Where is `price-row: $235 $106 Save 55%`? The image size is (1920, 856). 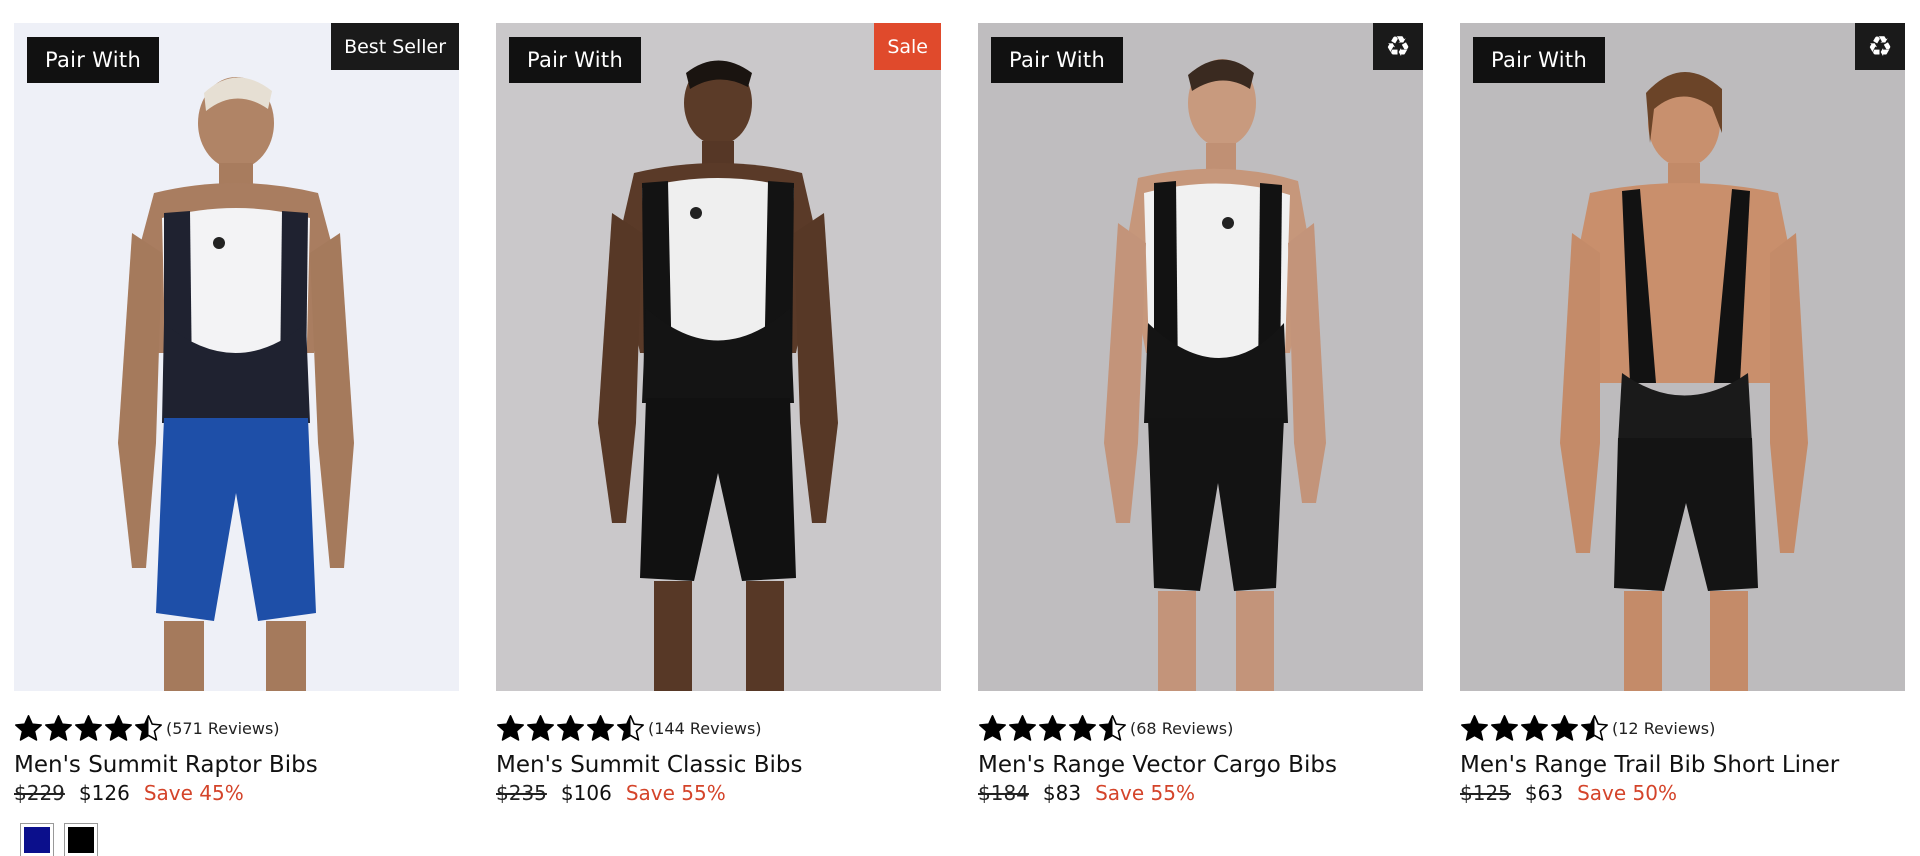
price-row: $235 $106 Save 55% is located at coordinates (718, 796).